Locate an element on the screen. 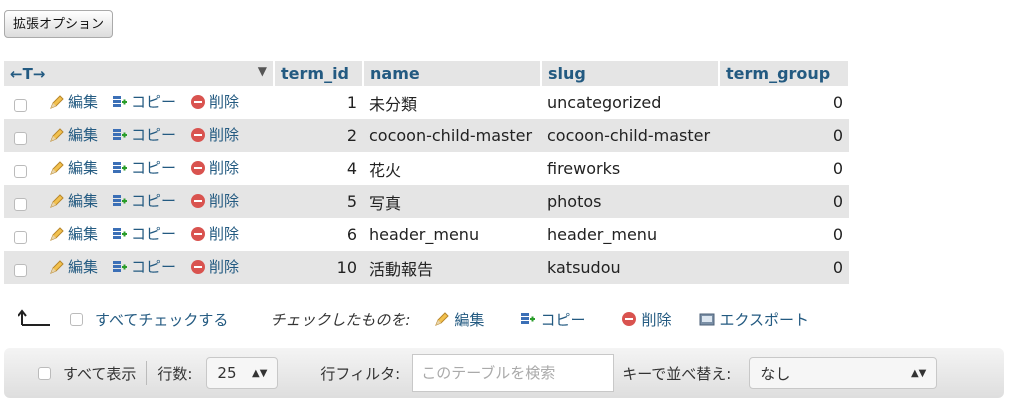 This screenshot has height=409, width=1024. cell-name: 写真 is located at coordinates (452, 201).